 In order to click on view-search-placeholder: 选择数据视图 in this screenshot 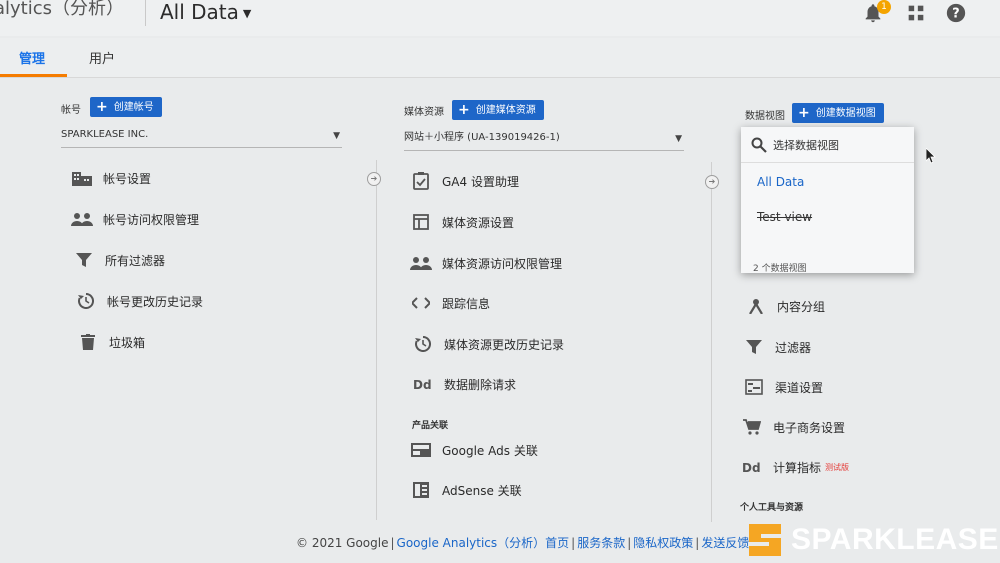, I will do `click(806, 145)`.